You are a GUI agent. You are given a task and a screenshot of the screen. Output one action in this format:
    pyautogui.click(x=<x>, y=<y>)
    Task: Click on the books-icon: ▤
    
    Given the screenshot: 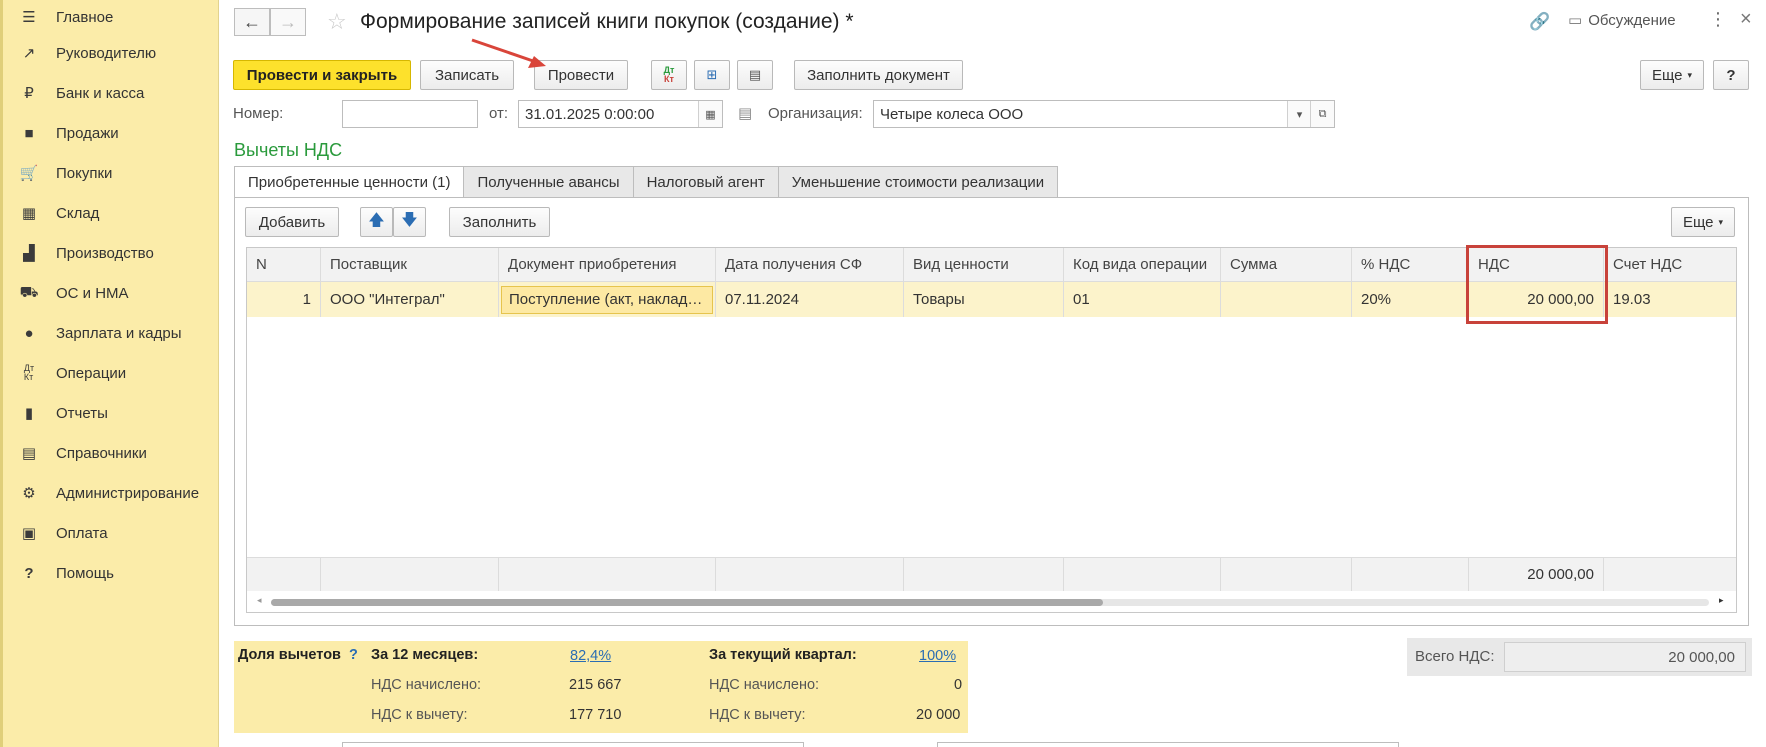 What is the action you would take?
    pyautogui.click(x=29, y=453)
    